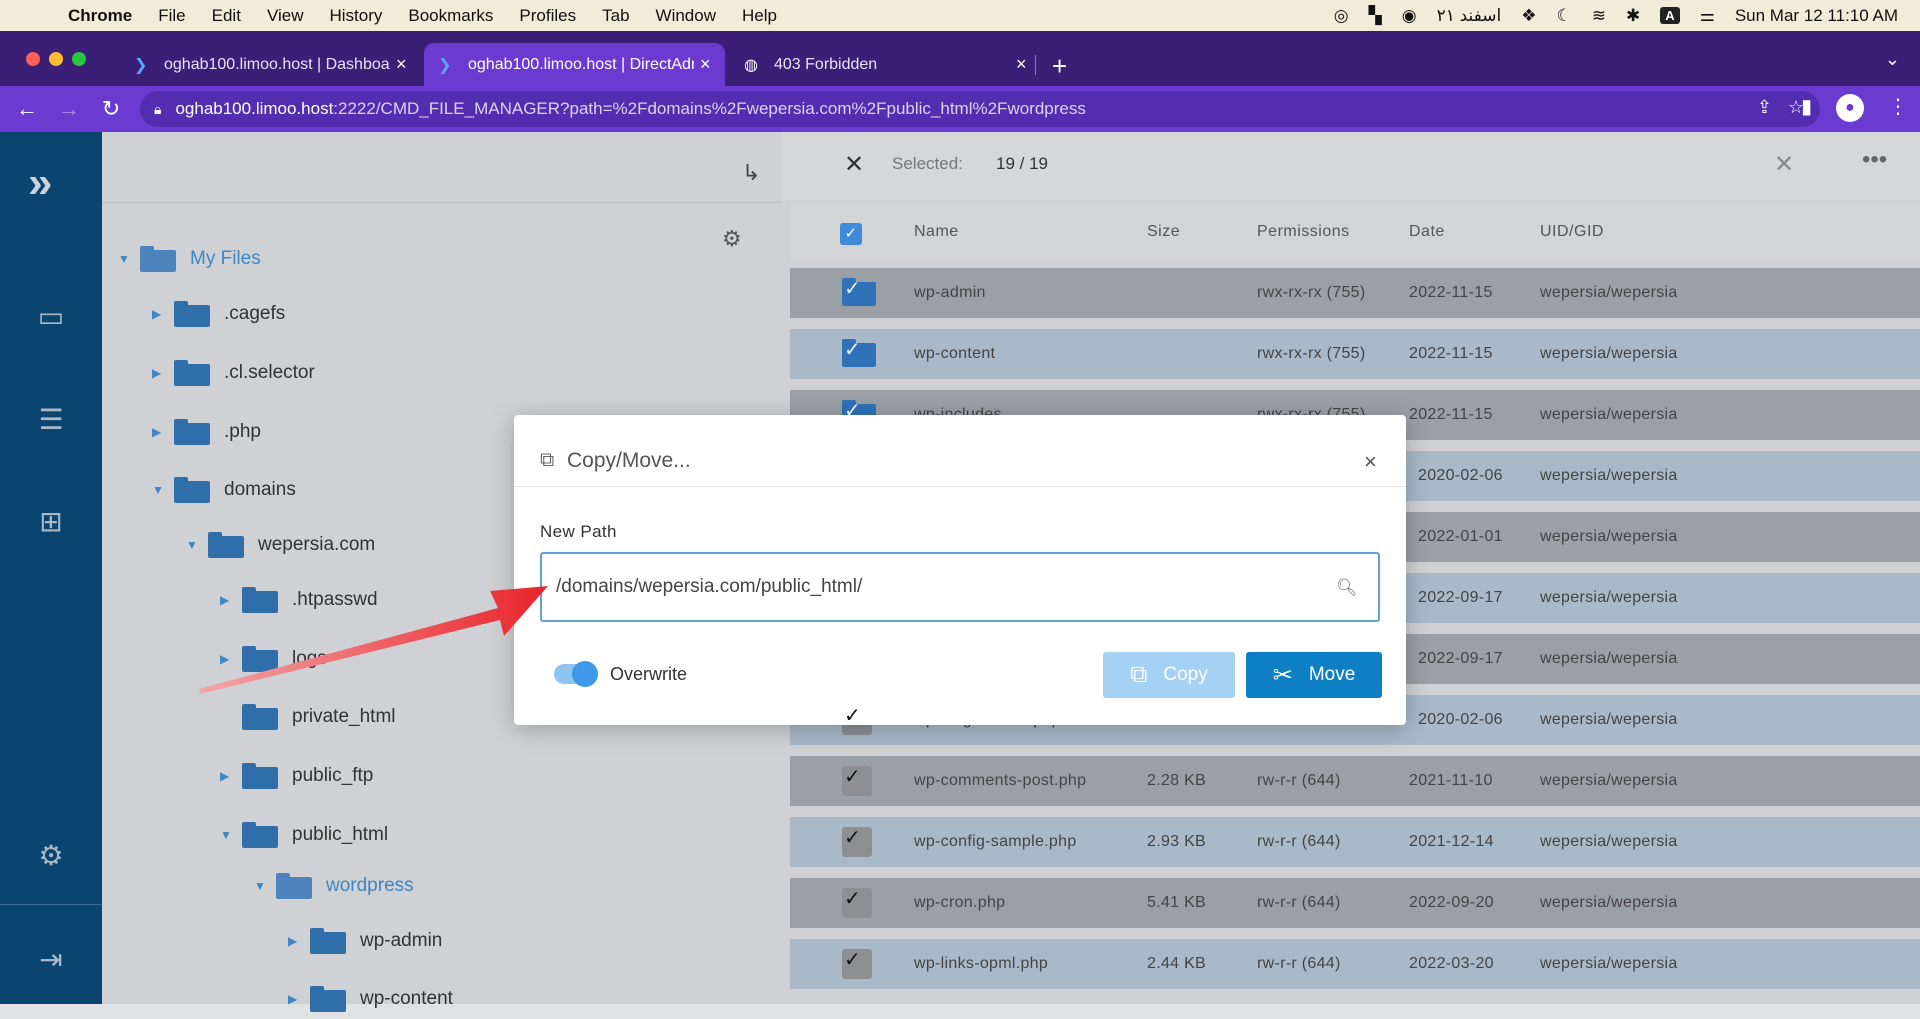 Image resolution: width=1920 pixels, height=1019 pixels. I want to click on settings-sliders-icon: ⚙, so click(51, 856).